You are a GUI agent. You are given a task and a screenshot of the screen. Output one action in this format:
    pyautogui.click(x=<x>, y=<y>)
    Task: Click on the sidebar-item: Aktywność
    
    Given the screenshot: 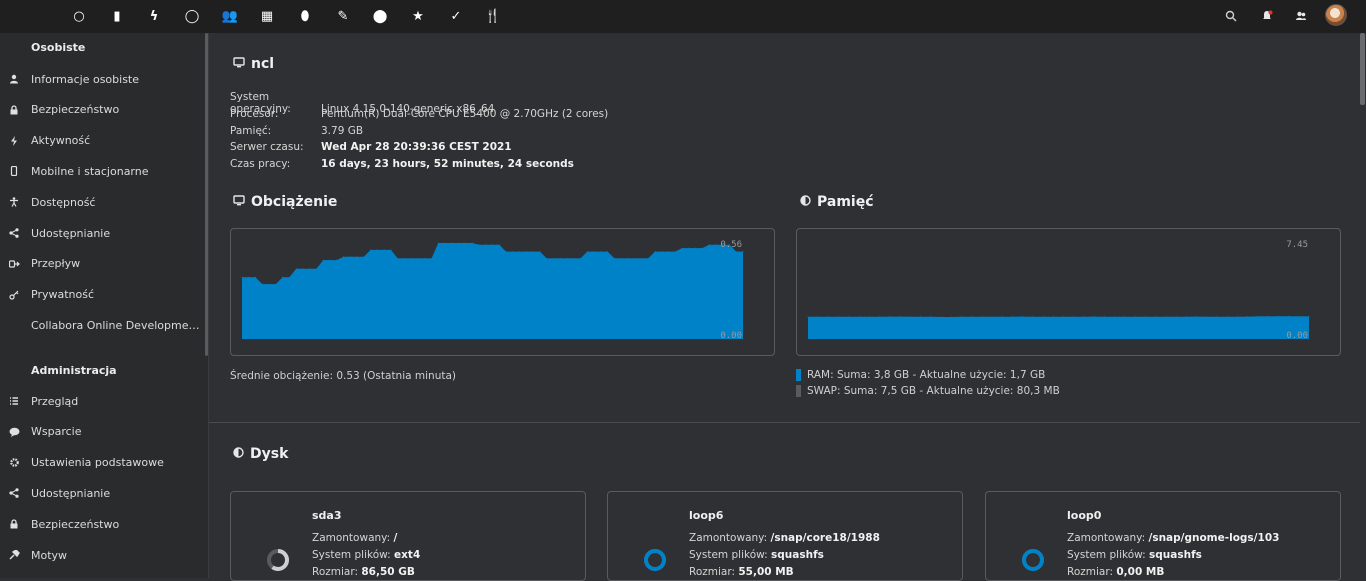 What is the action you would take?
    pyautogui.click(x=102, y=141)
    